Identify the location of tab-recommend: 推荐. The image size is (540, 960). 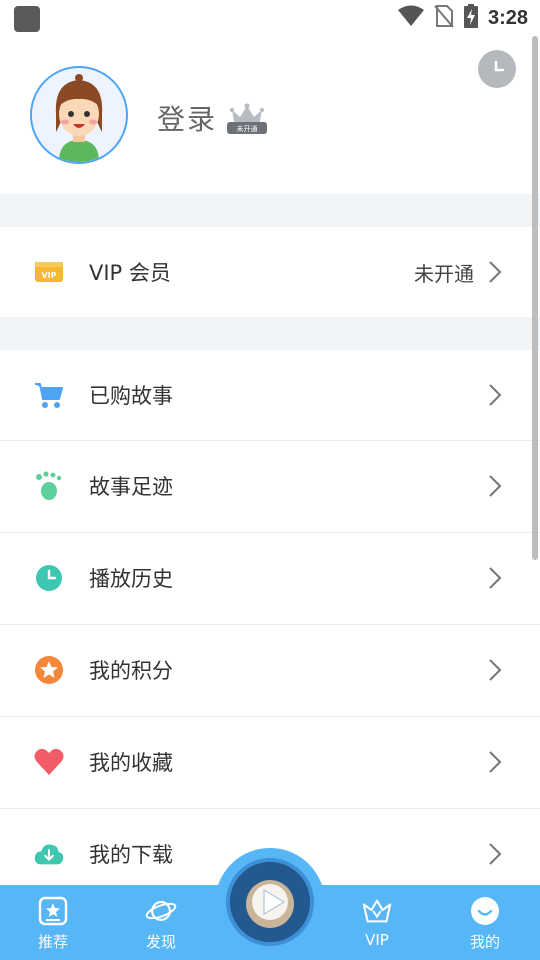
(53, 922).